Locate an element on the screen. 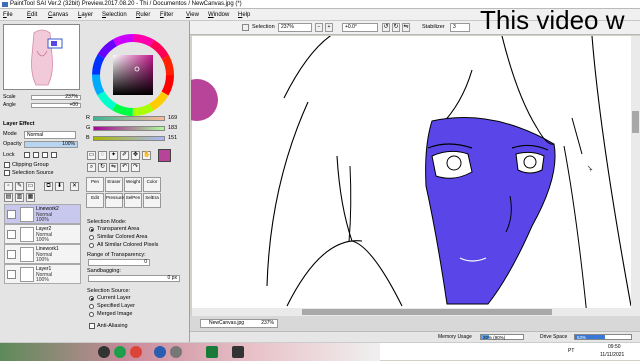 This screenshot has width=640, height=361. spotify-icon is located at coordinates (120, 352).